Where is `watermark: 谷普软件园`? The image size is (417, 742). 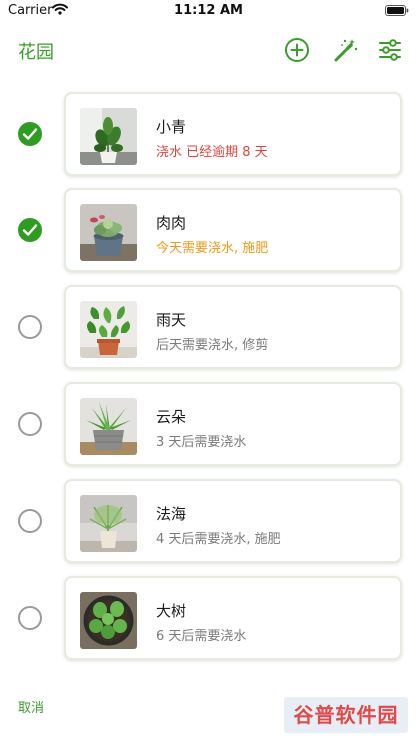
watermark: 谷普软件园 is located at coordinates (346, 715).